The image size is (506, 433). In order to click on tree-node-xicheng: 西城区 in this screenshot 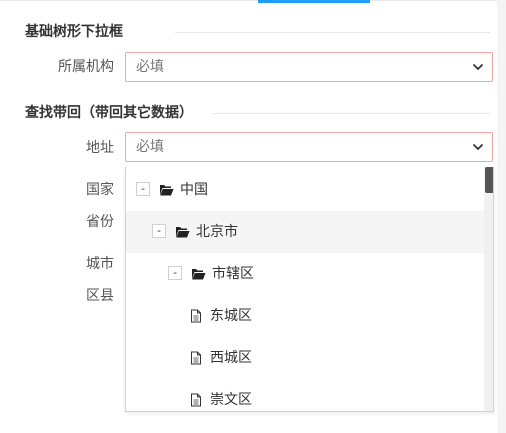, I will do `click(305, 358)`.